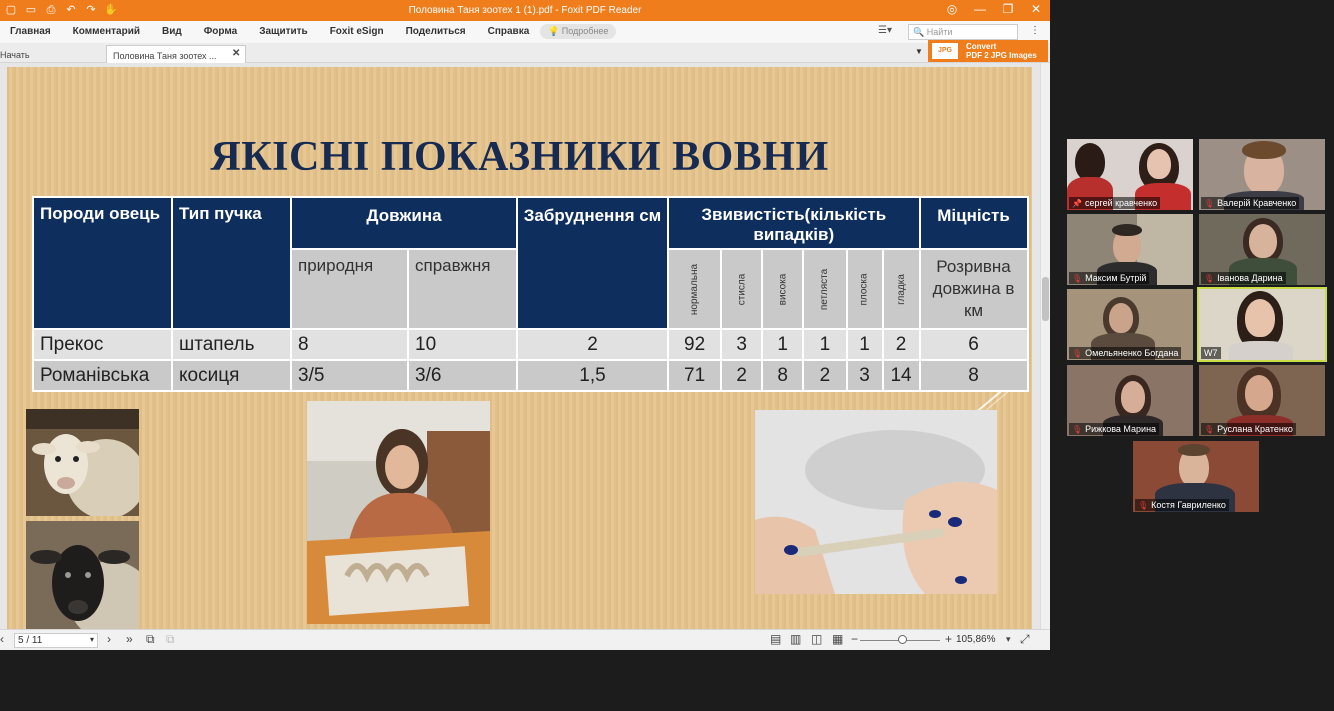 This screenshot has height=711, width=1334. Describe the element at coordinates (1130, 174) in the screenshot. I see `participant-tile: 📌 сергей кравченко` at that location.